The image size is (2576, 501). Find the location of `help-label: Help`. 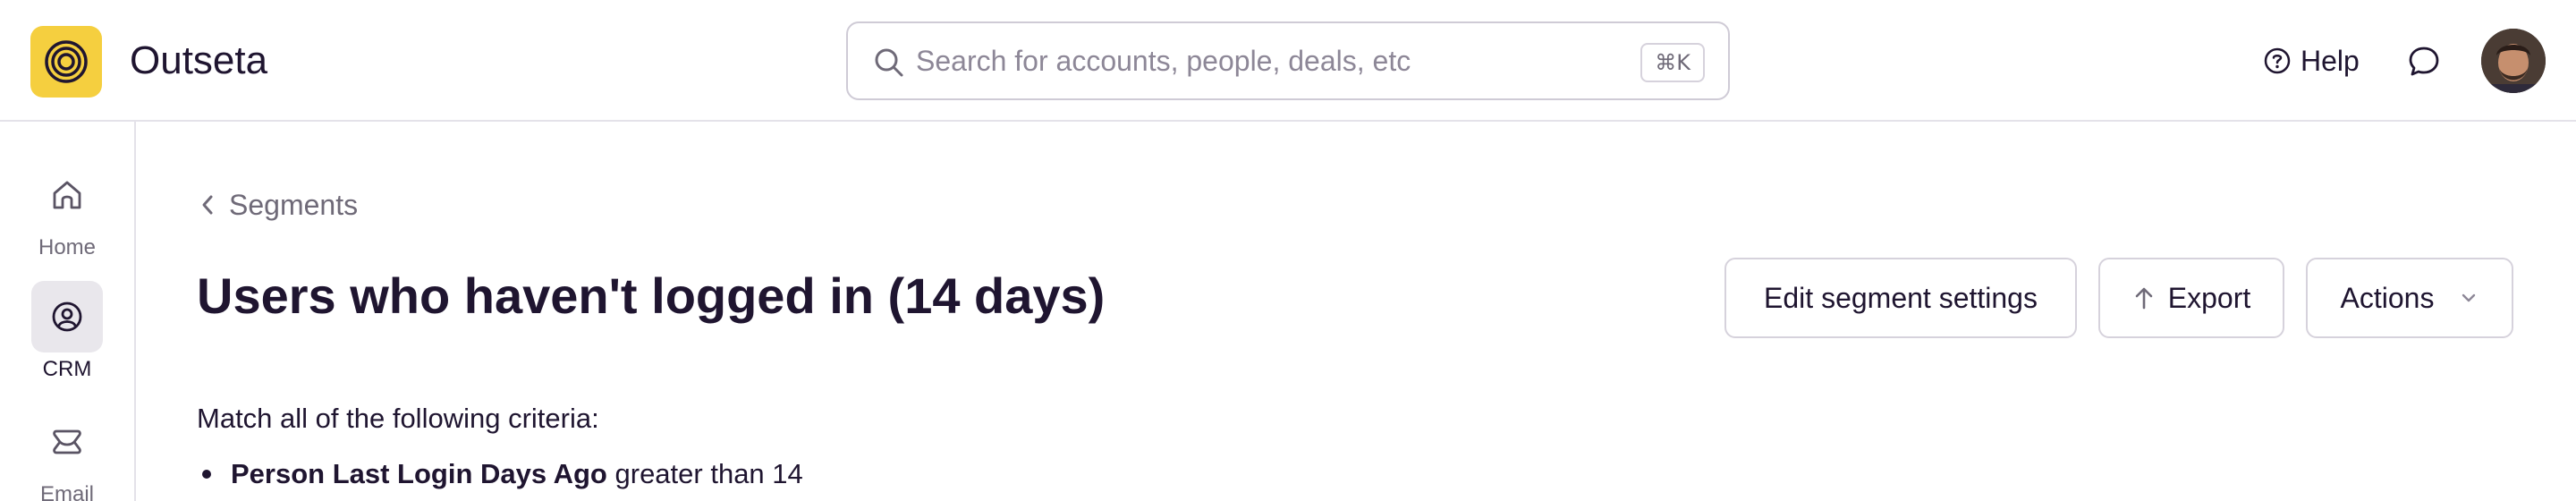

help-label: Help is located at coordinates (2330, 60).